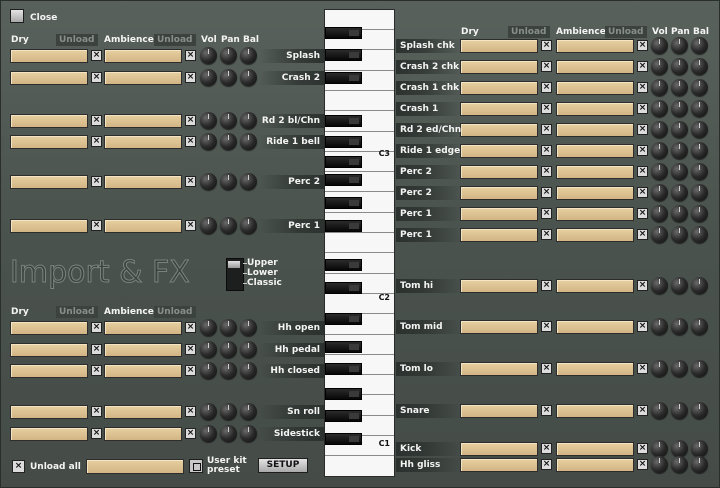  Describe the element at coordinates (235, 274) in the screenshot. I see `layer-switch` at that location.